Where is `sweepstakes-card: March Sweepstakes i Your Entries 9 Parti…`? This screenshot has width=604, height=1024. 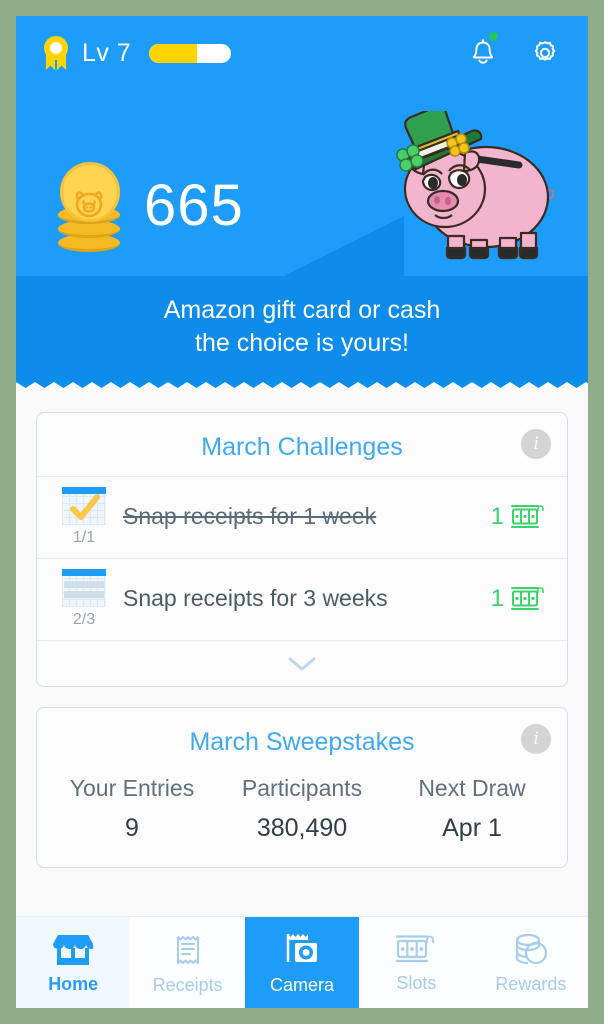
sweepstakes-card: March Sweepstakes i Your Entries 9 Parti… is located at coordinates (302, 787).